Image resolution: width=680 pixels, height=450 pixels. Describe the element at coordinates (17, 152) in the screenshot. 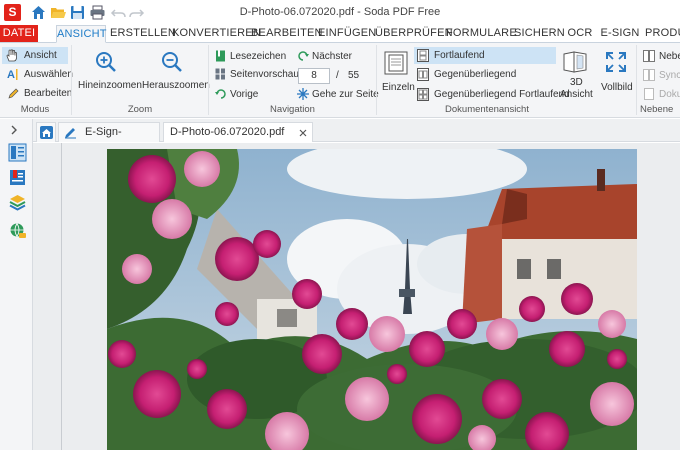

I see `thumbnails-panel-icon` at that location.